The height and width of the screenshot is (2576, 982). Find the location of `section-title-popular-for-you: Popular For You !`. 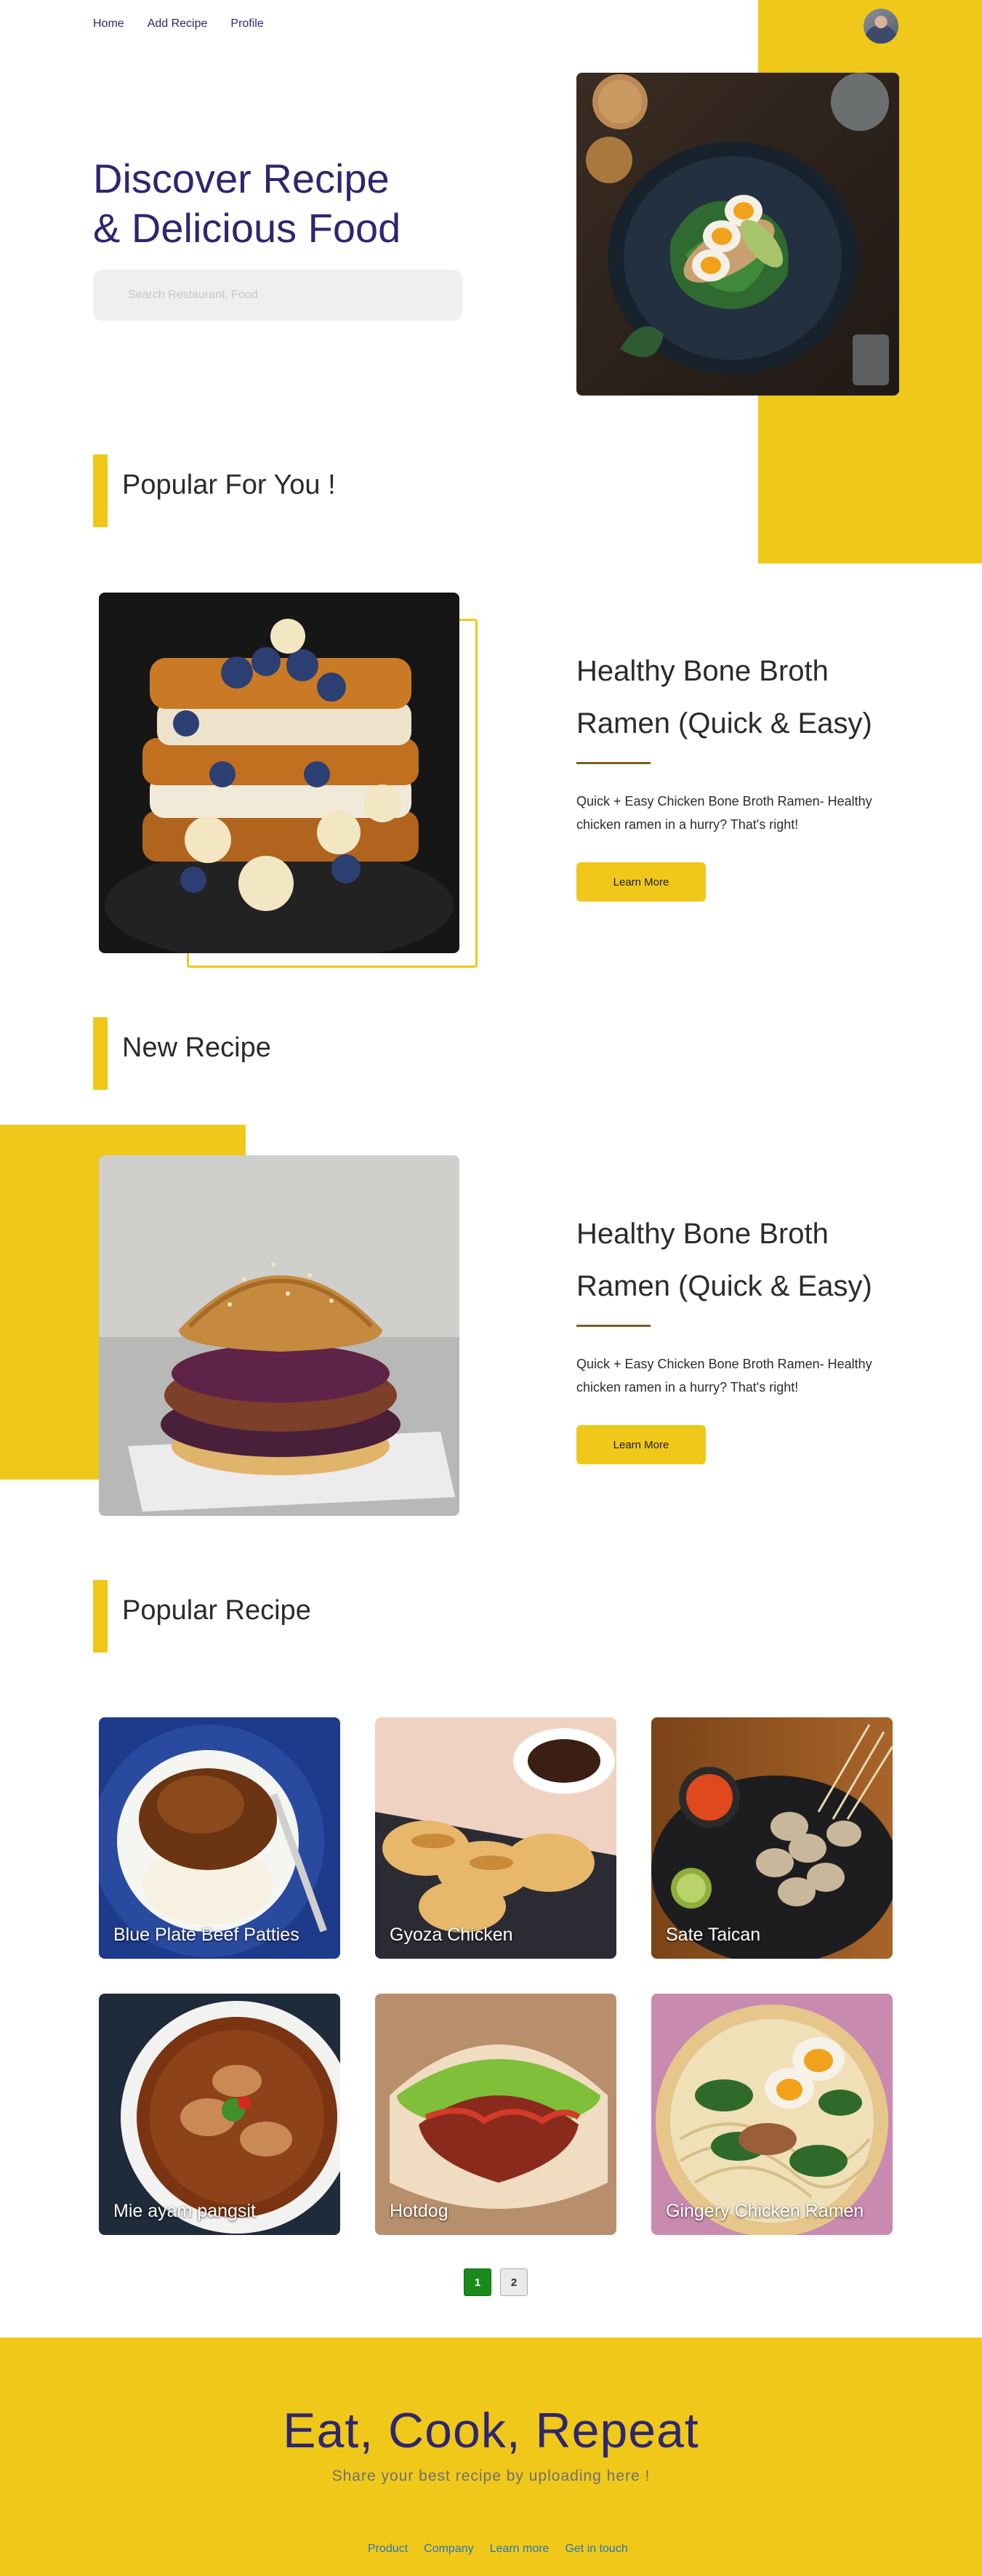

section-title-popular-for-you: Popular For You ! is located at coordinates (229, 485).